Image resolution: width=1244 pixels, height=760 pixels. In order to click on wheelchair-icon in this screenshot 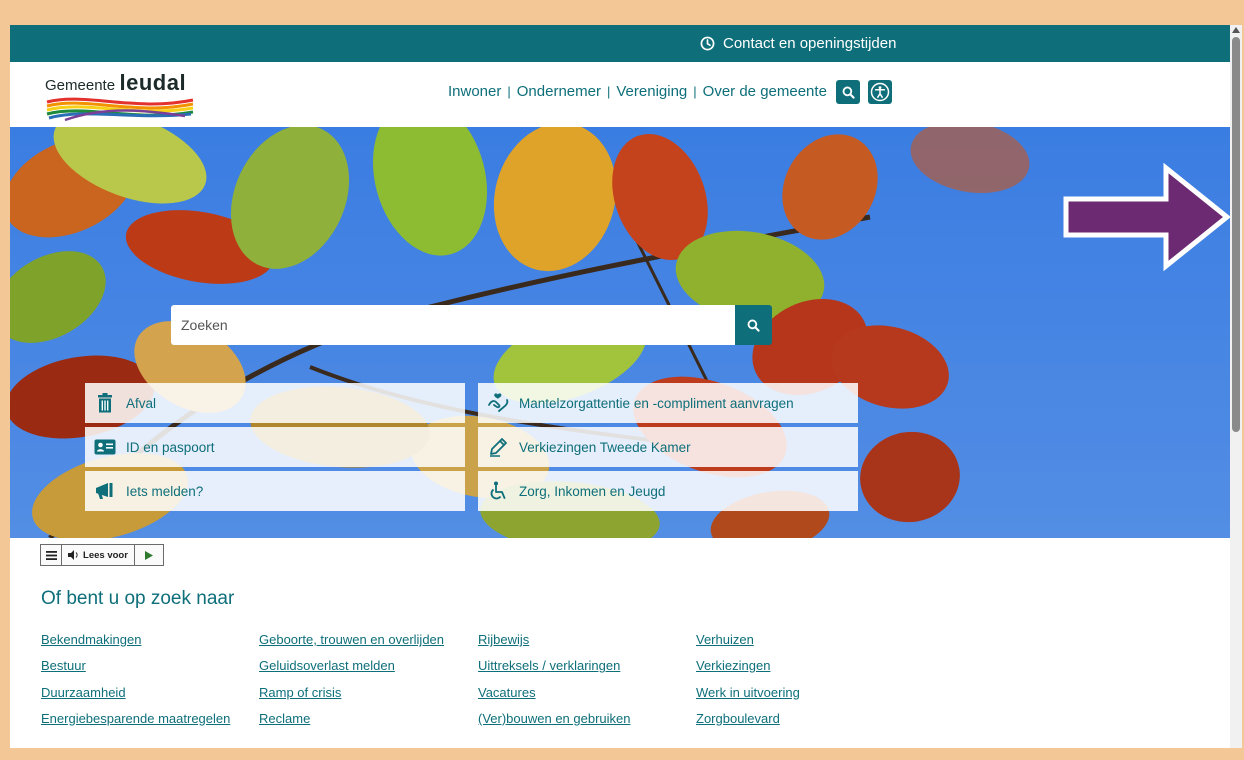, I will do `click(498, 491)`.